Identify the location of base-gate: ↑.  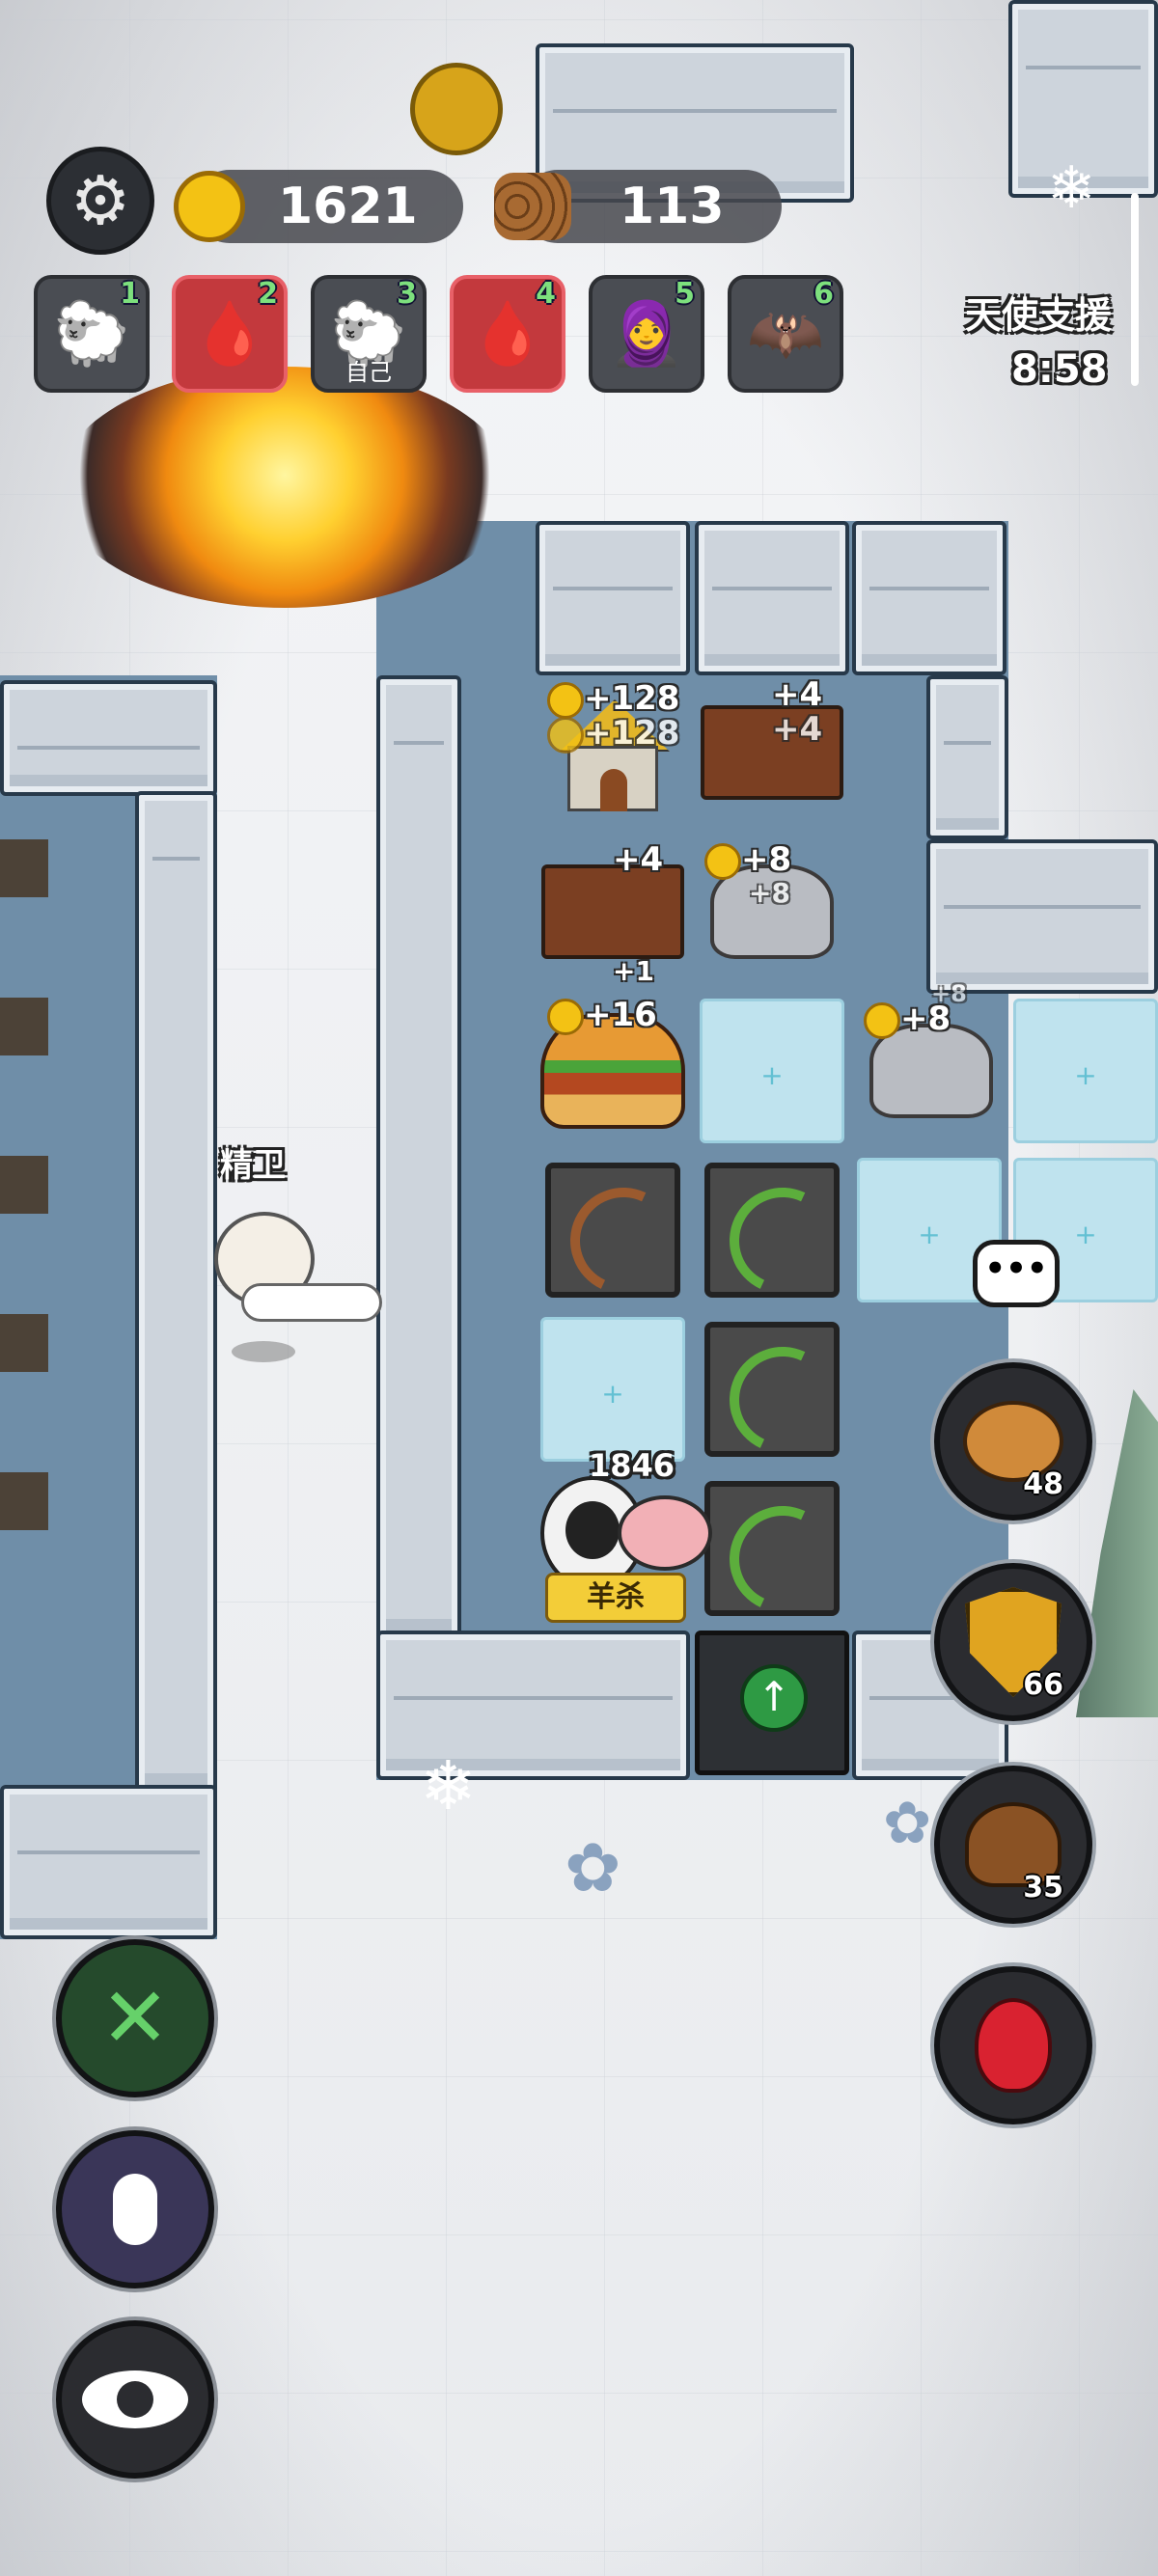
(772, 1703).